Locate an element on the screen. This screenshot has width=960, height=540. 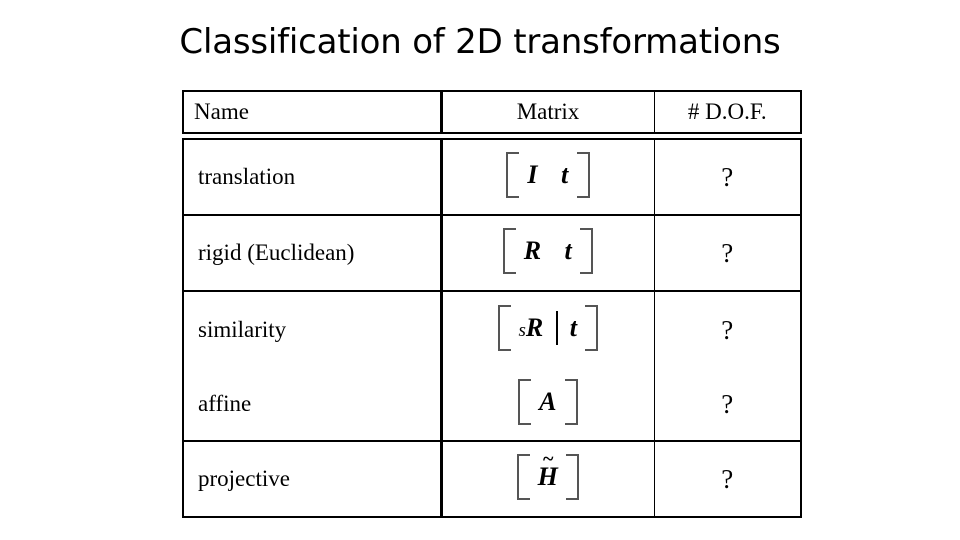
column-header-dof: # D.O.F. is located at coordinates (728, 112).